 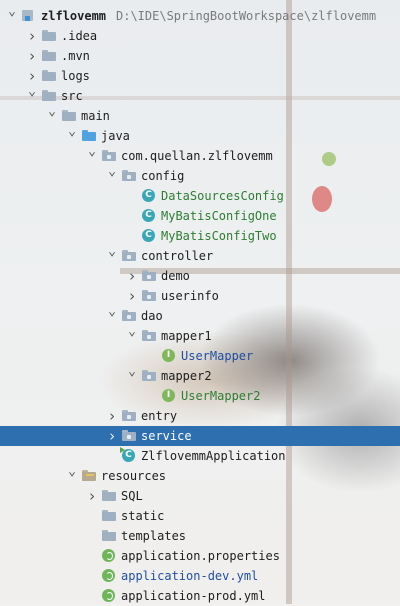 I want to click on tree-node-demo: › demo, so click(x=200, y=276).